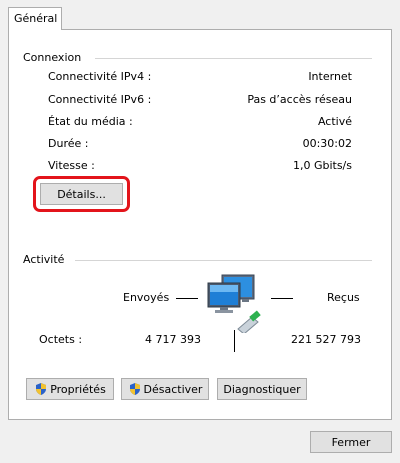 The height and width of the screenshot is (463, 400). Describe the element at coordinates (100, 76) in the screenshot. I see `ipv4-label: Connectivité IPv4 :` at that location.